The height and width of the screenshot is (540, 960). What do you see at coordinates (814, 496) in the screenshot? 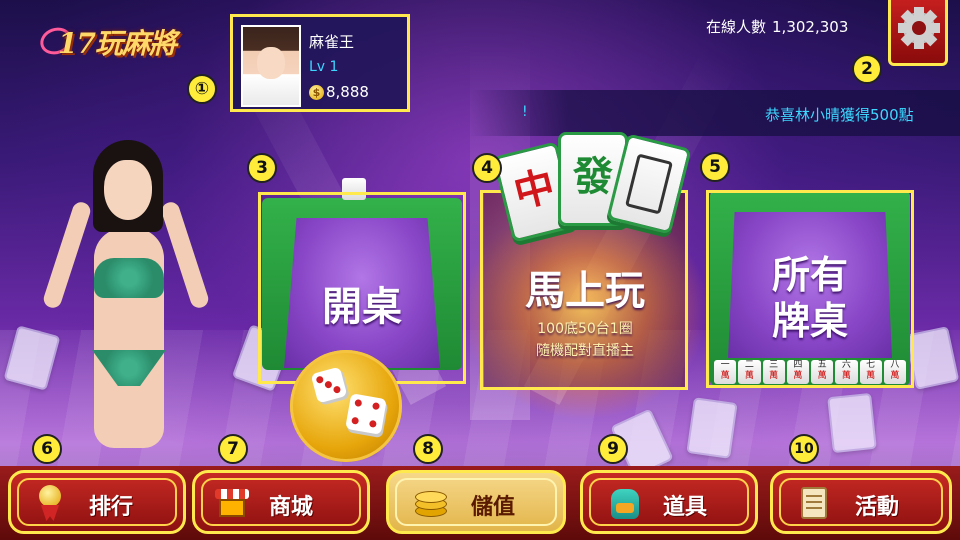
I see `scroll-lines` at bounding box center [814, 496].